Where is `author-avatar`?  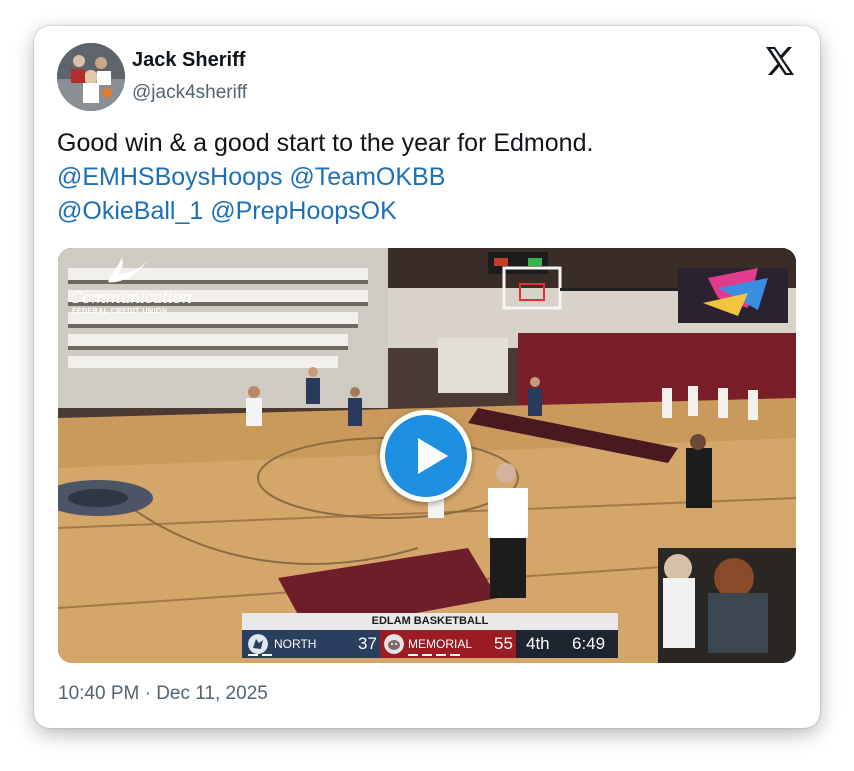 author-avatar is located at coordinates (91, 77).